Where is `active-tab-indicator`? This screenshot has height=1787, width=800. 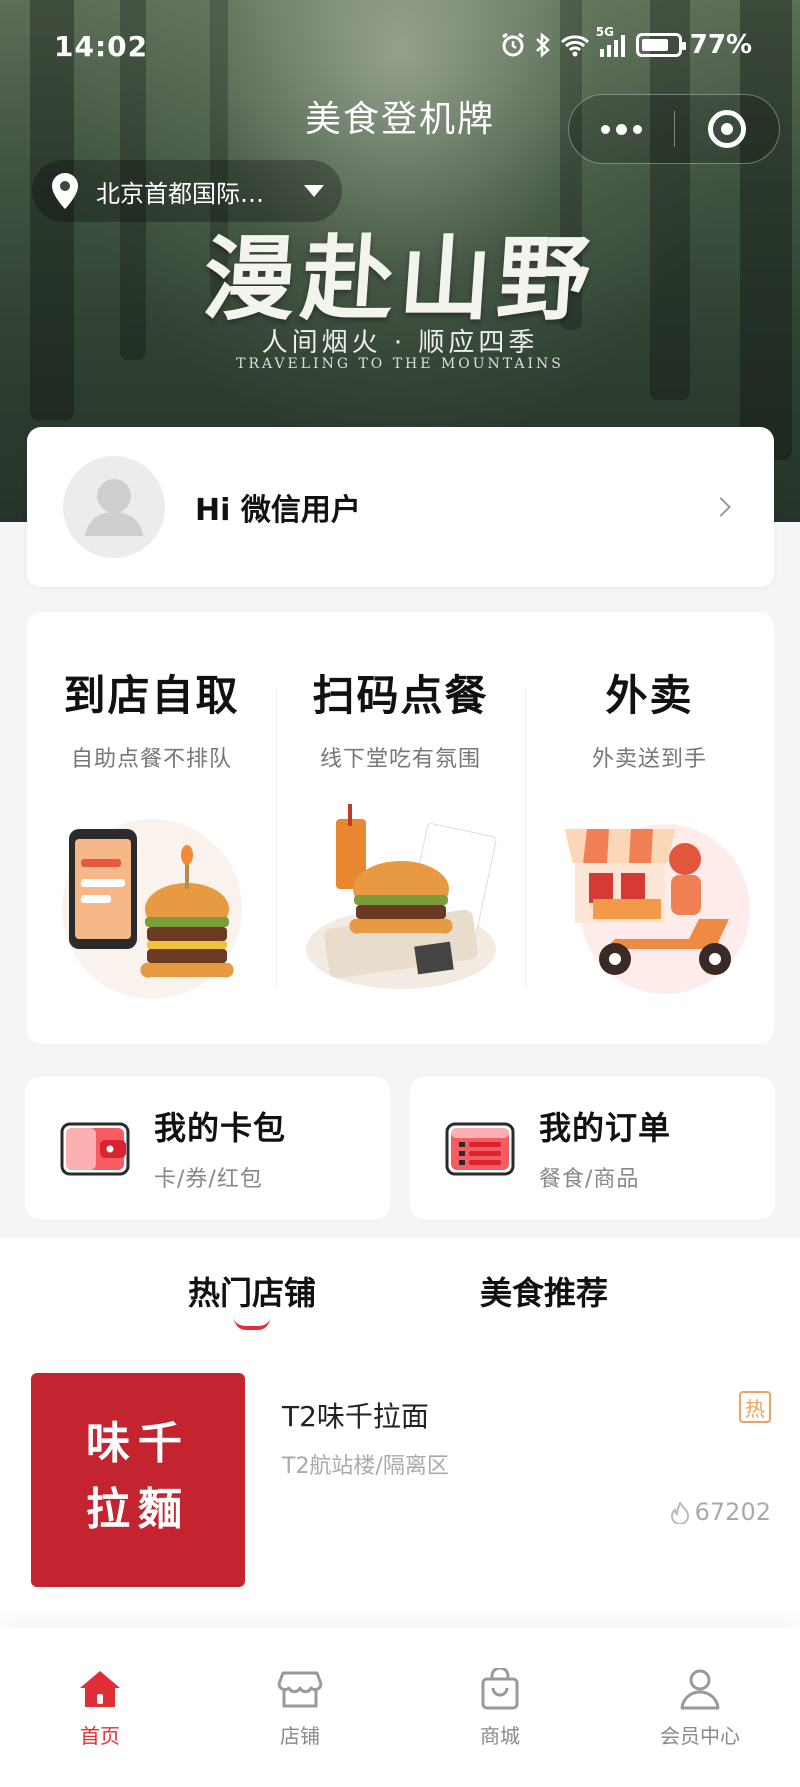
active-tab-indicator is located at coordinates (252, 1324).